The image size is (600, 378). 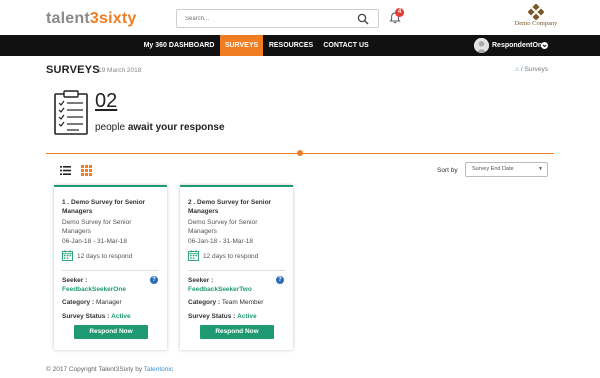 I want to click on search-icon, so click(x=363, y=19).